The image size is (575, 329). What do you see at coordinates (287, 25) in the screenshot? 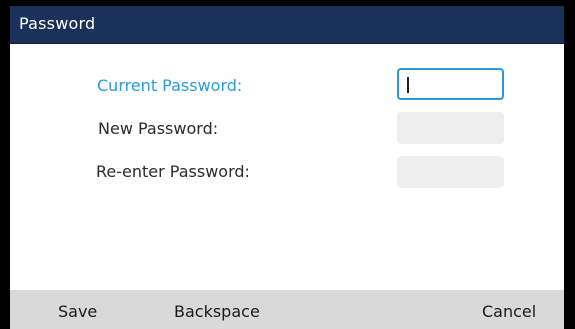
I see `title-bar: Password` at bounding box center [287, 25].